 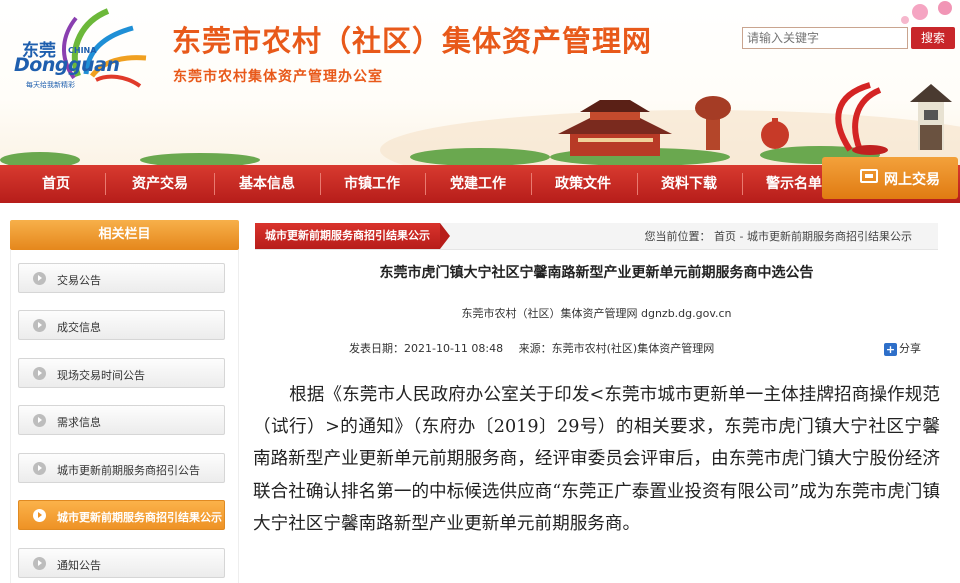 I want to click on section-tab: 城市更新前期服务商招引结果公示, so click(x=352, y=236).